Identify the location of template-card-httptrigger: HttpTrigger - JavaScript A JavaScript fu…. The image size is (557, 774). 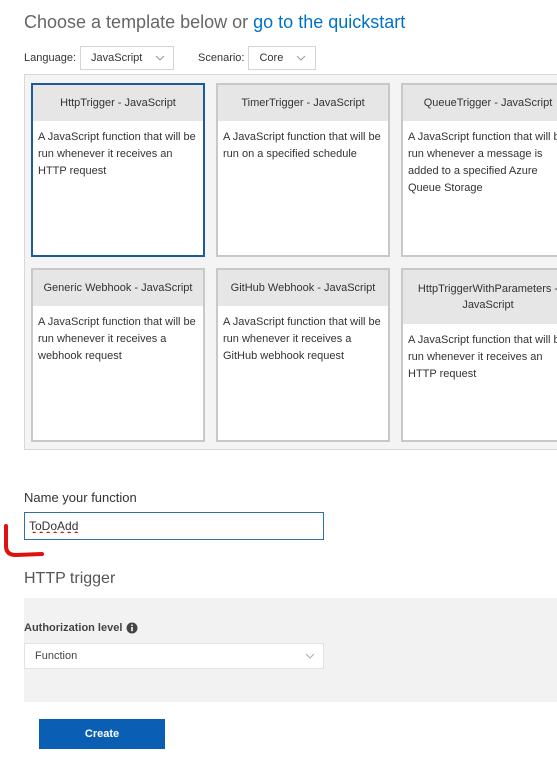
(118, 170).